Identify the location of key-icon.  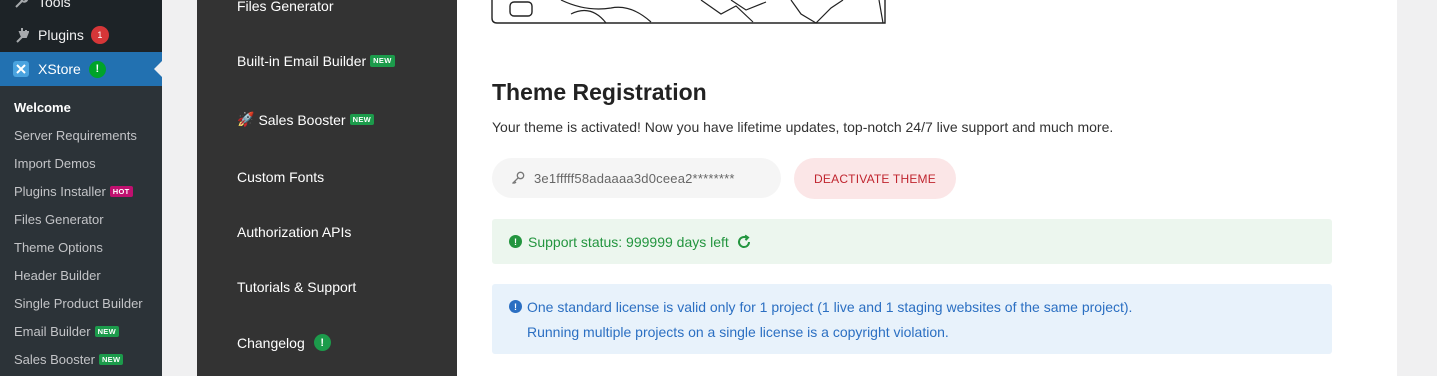
(518, 178).